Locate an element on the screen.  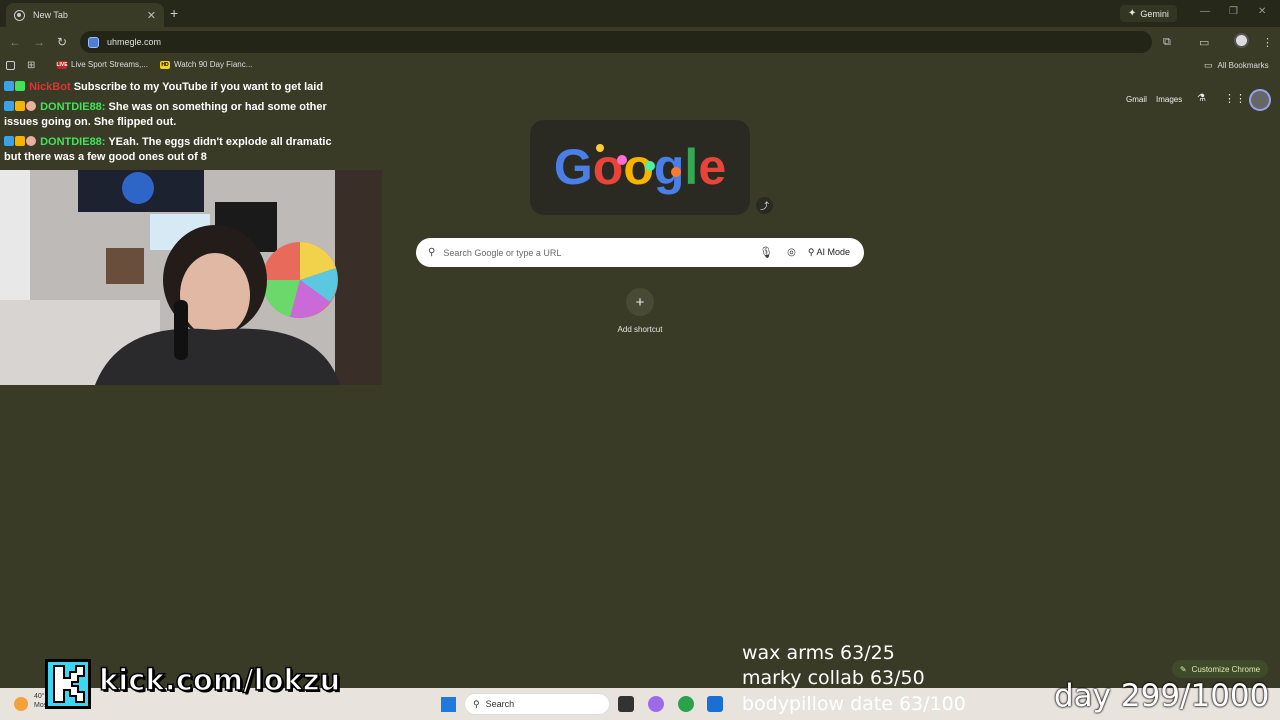
site-icon is located at coordinates (93, 42).